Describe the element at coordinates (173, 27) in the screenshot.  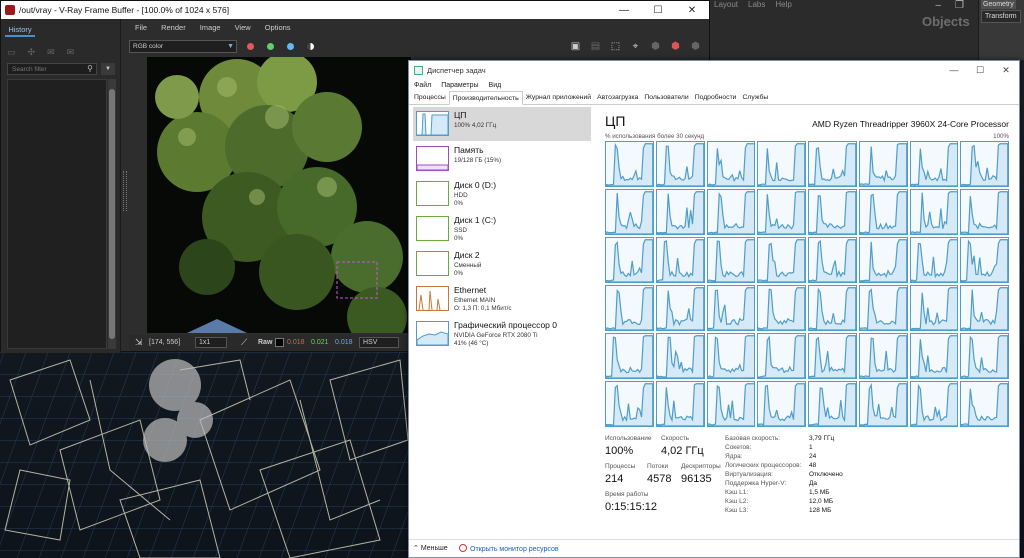
I see `menu-render: Render` at that location.